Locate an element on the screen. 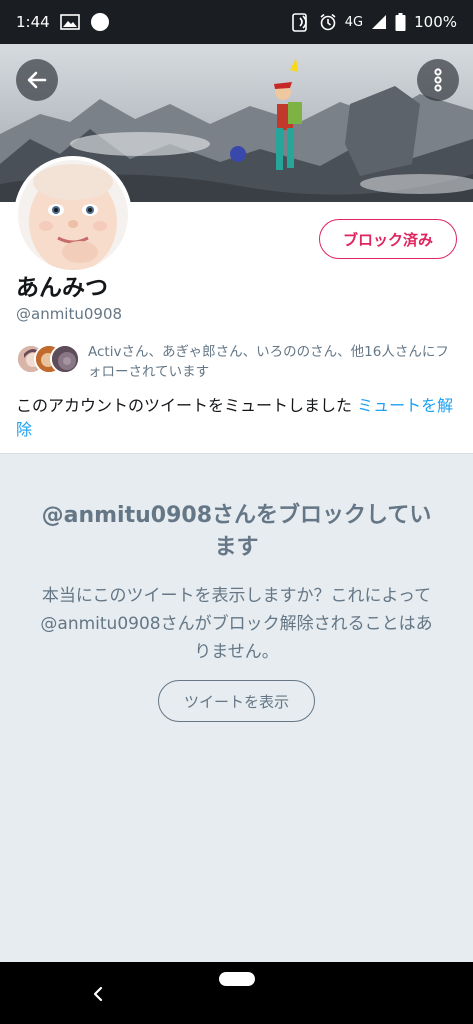  network-type: 4G is located at coordinates (354, 22).